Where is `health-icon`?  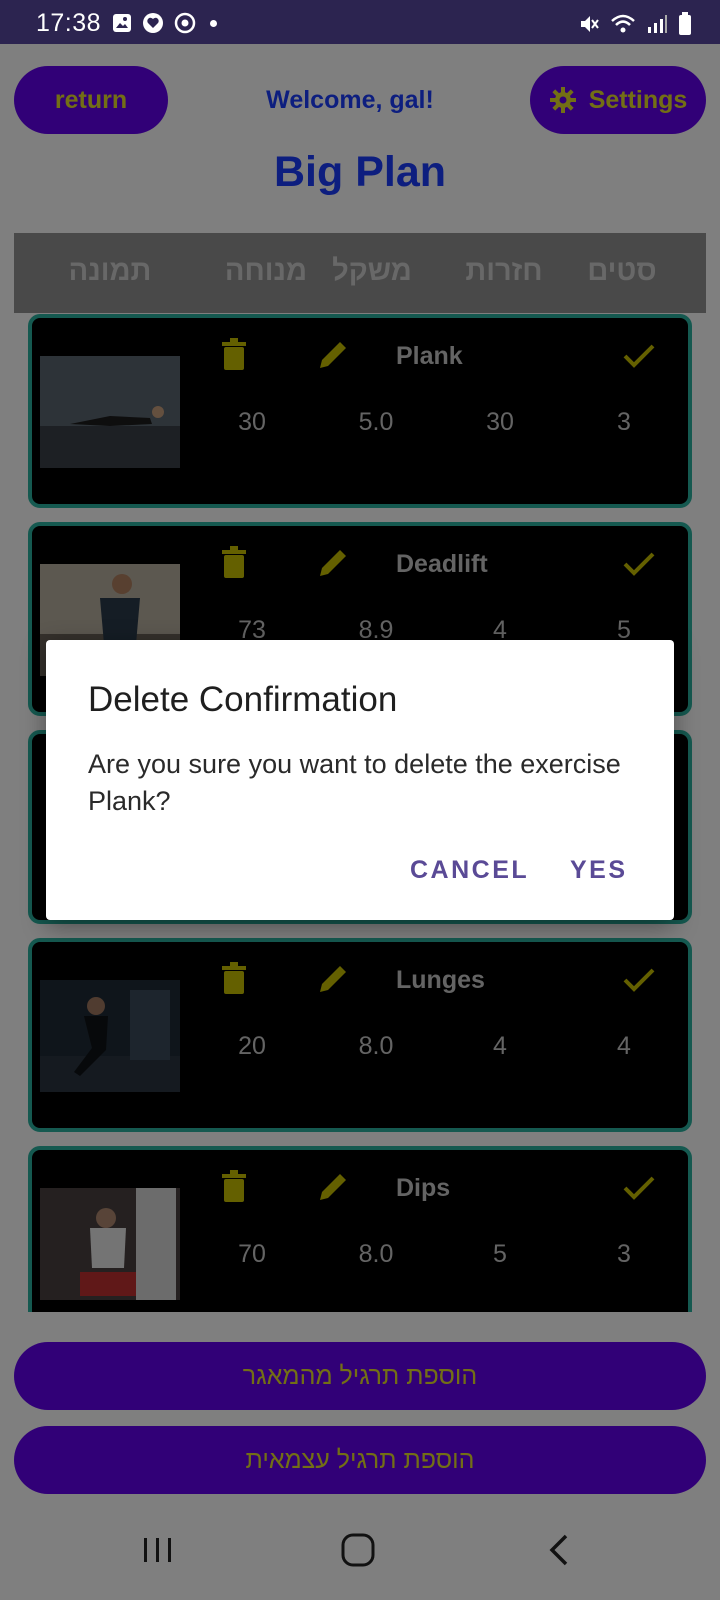
health-icon is located at coordinates (153, 23).